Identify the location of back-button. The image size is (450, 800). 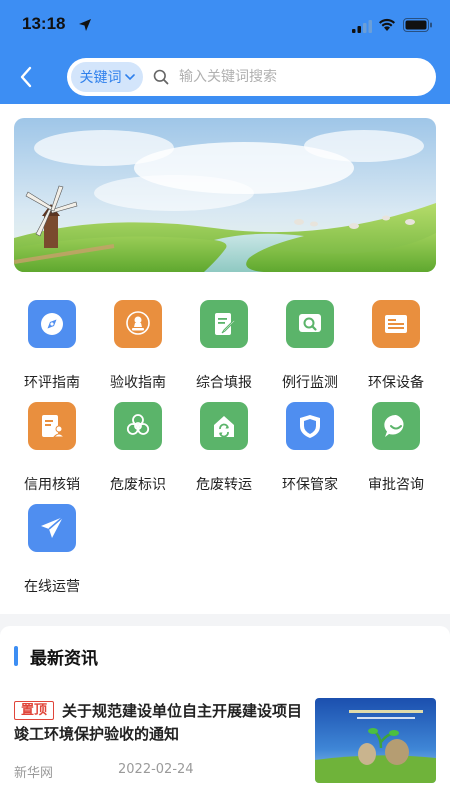
(26, 77).